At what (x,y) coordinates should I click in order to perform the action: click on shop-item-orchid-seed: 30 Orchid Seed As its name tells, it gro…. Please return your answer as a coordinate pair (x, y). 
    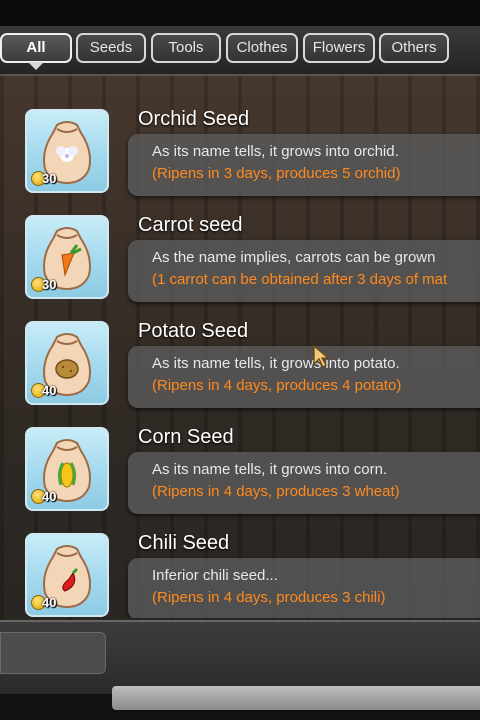
    Looking at the image, I should click on (240, 159).